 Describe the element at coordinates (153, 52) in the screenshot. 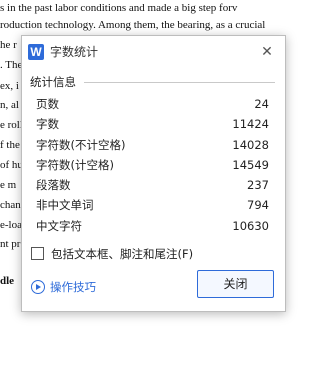

I see `dialog-titlebar: W 字数统计 ✕` at that location.